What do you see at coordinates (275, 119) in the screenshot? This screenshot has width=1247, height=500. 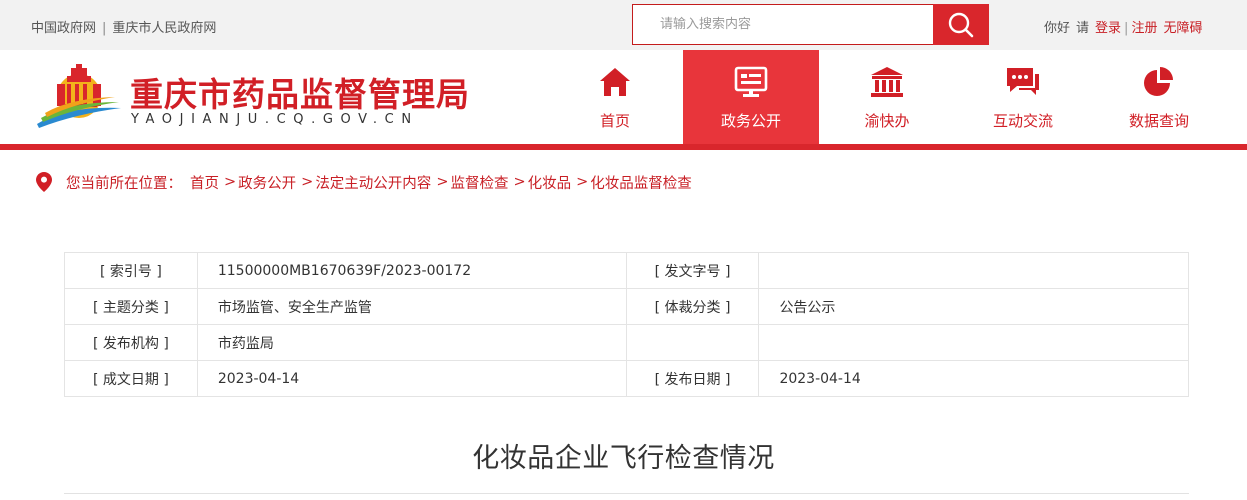 I see `site-domain: YAOJIANJU.CQ.GOV.CN` at bounding box center [275, 119].